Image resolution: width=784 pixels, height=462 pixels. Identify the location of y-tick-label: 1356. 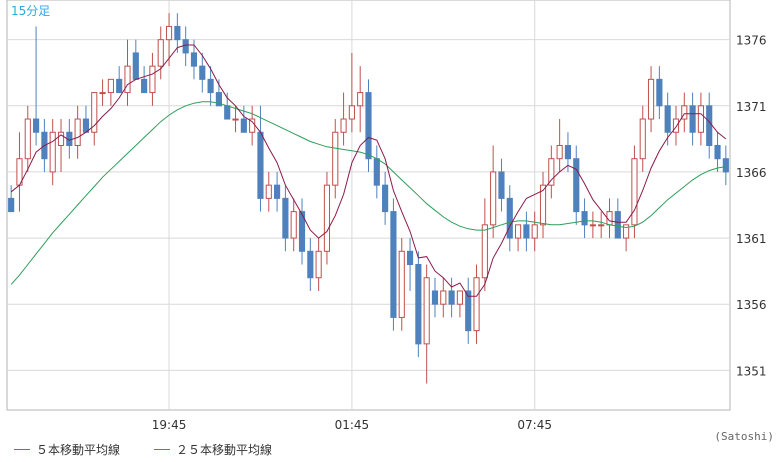
(751, 305).